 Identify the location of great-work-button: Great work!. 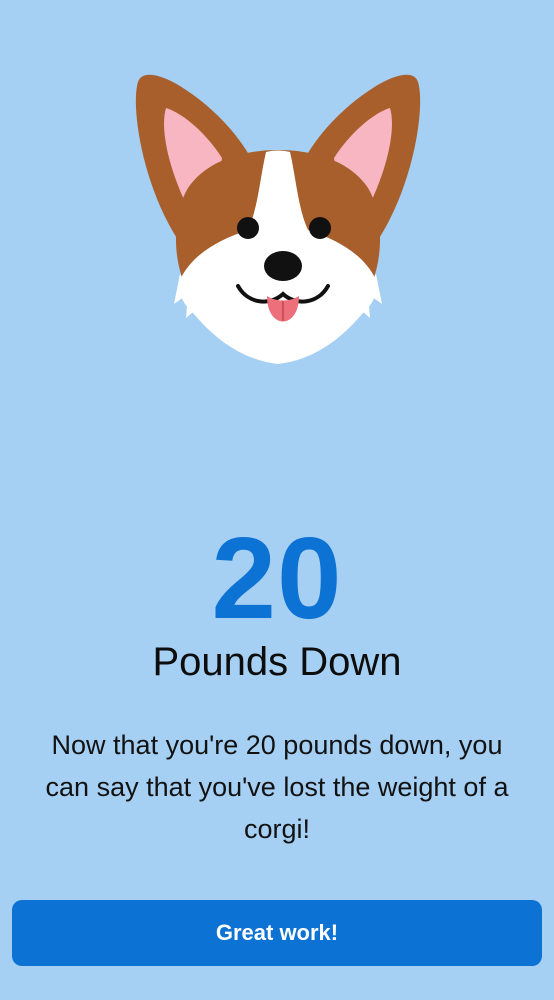
(277, 933).